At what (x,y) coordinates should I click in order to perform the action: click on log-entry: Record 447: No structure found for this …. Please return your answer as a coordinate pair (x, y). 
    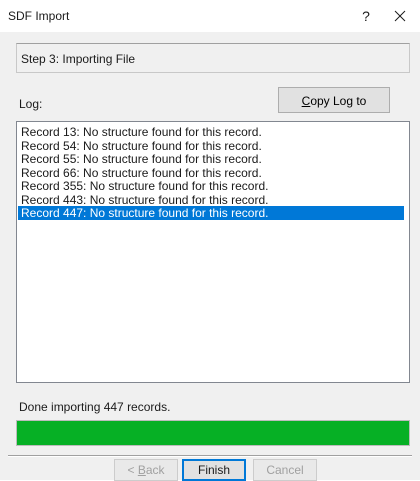
    Looking at the image, I should click on (211, 213).